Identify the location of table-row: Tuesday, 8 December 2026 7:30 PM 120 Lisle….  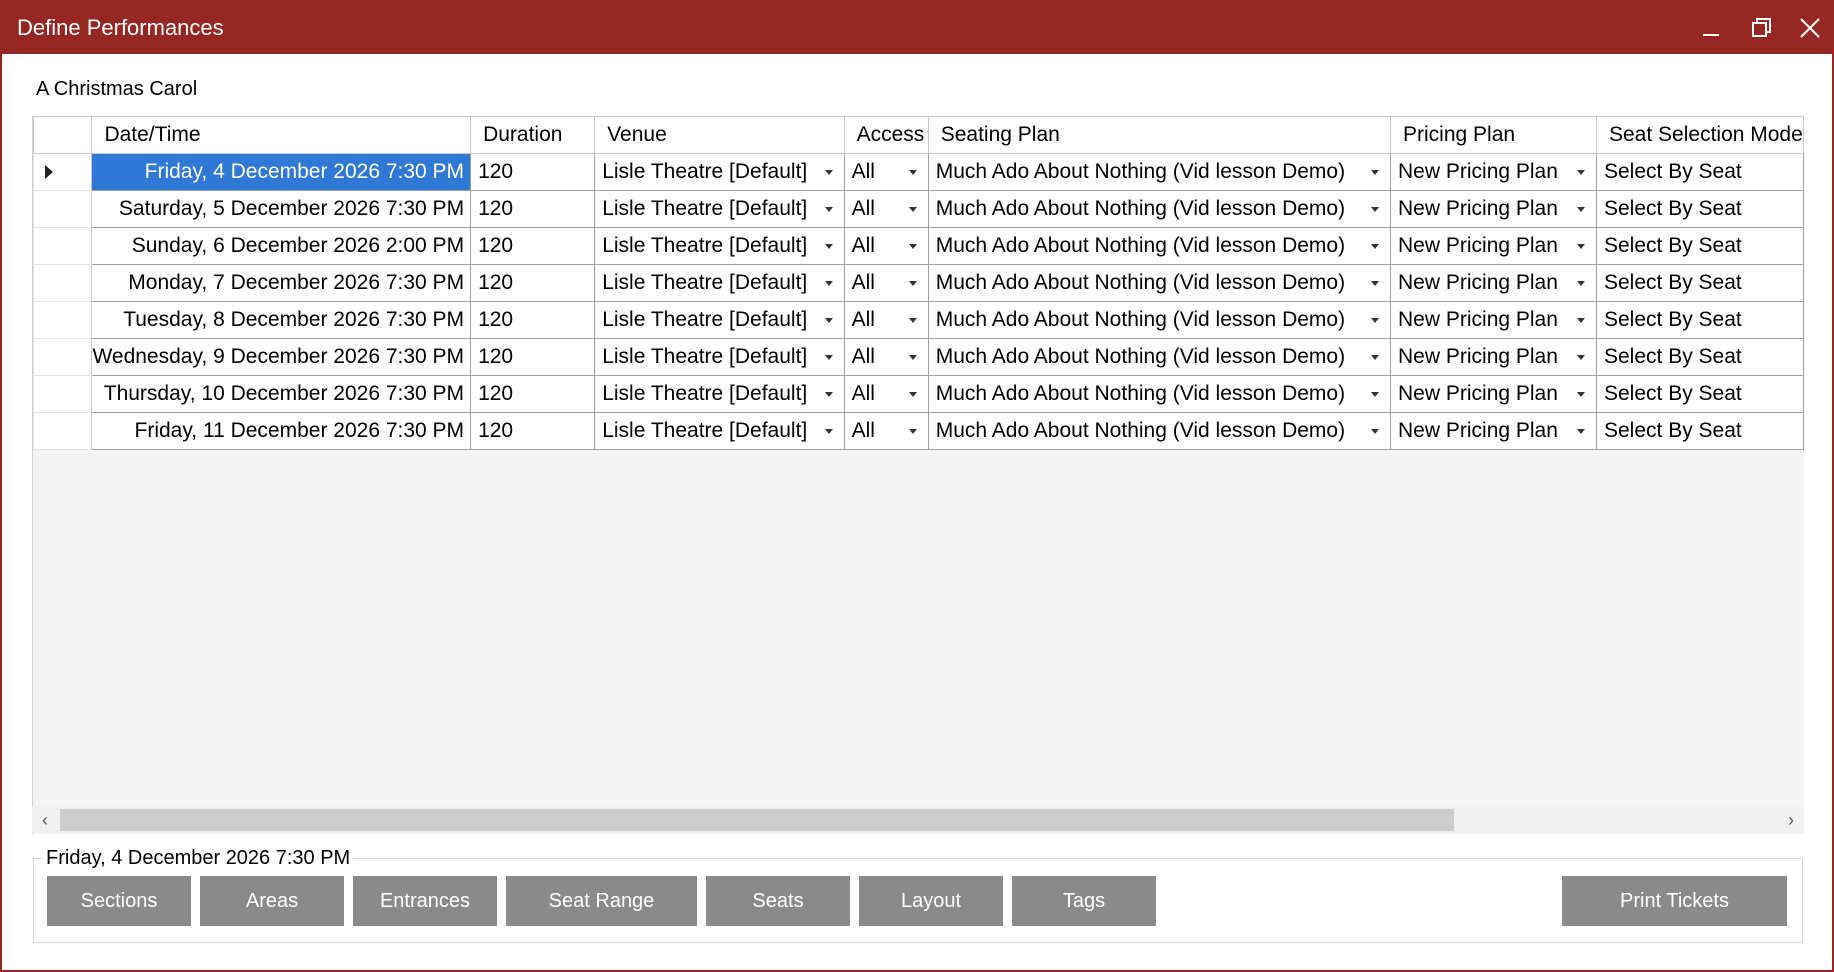
(918, 320).